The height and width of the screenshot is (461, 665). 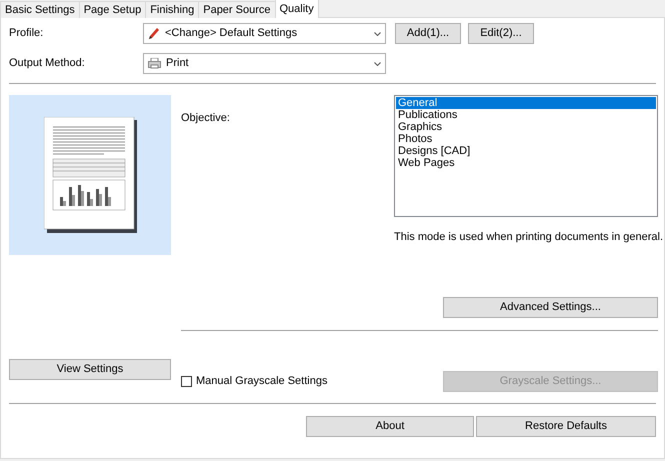 What do you see at coordinates (526, 151) in the screenshot?
I see `list-item: Designs [CAD]` at bounding box center [526, 151].